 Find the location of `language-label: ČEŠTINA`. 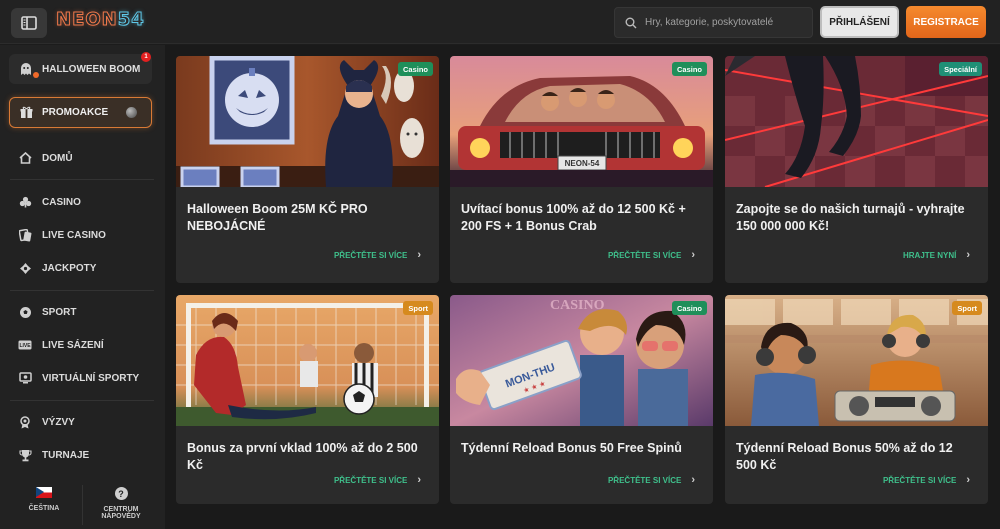

language-label: ČEŠTINA is located at coordinates (44, 508).